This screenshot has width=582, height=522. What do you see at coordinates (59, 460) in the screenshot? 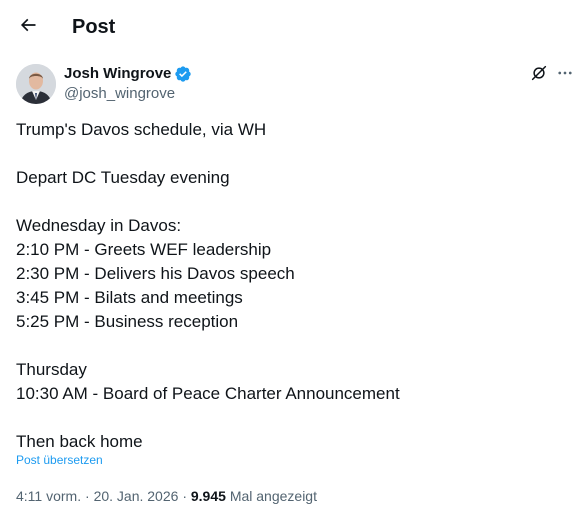
I see `translate-post-link: Post übersetzen` at bounding box center [59, 460].